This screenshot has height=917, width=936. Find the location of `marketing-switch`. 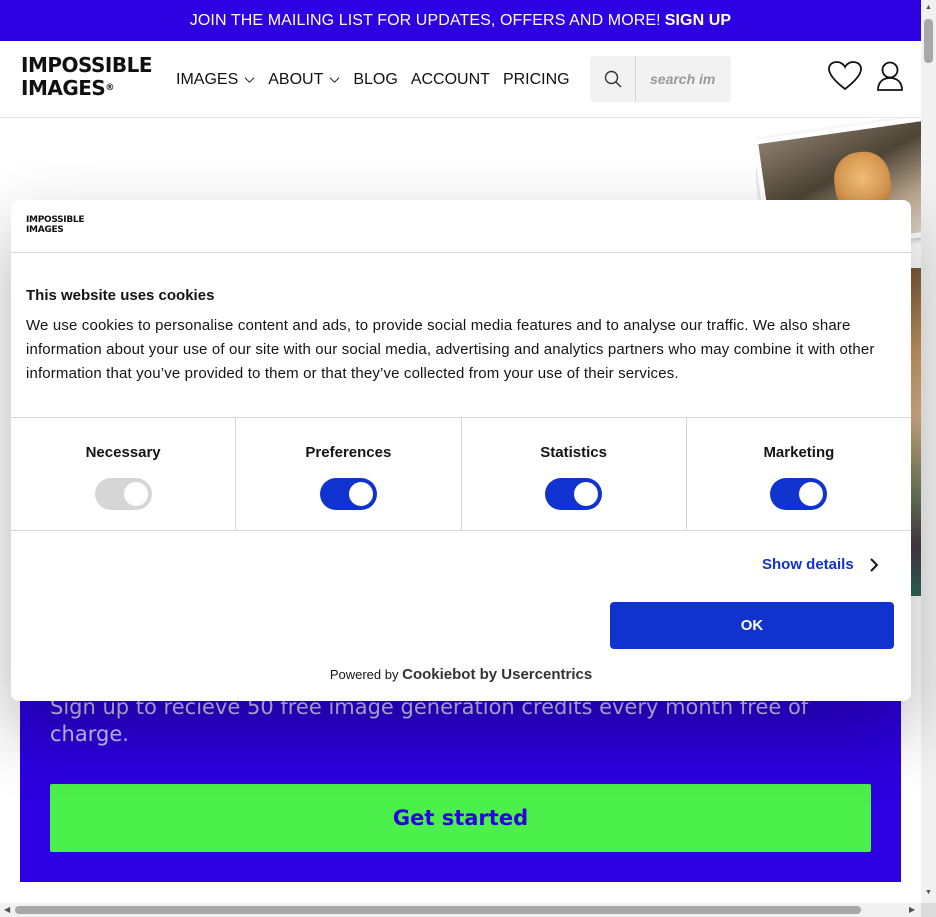

marketing-switch is located at coordinates (799, 494).